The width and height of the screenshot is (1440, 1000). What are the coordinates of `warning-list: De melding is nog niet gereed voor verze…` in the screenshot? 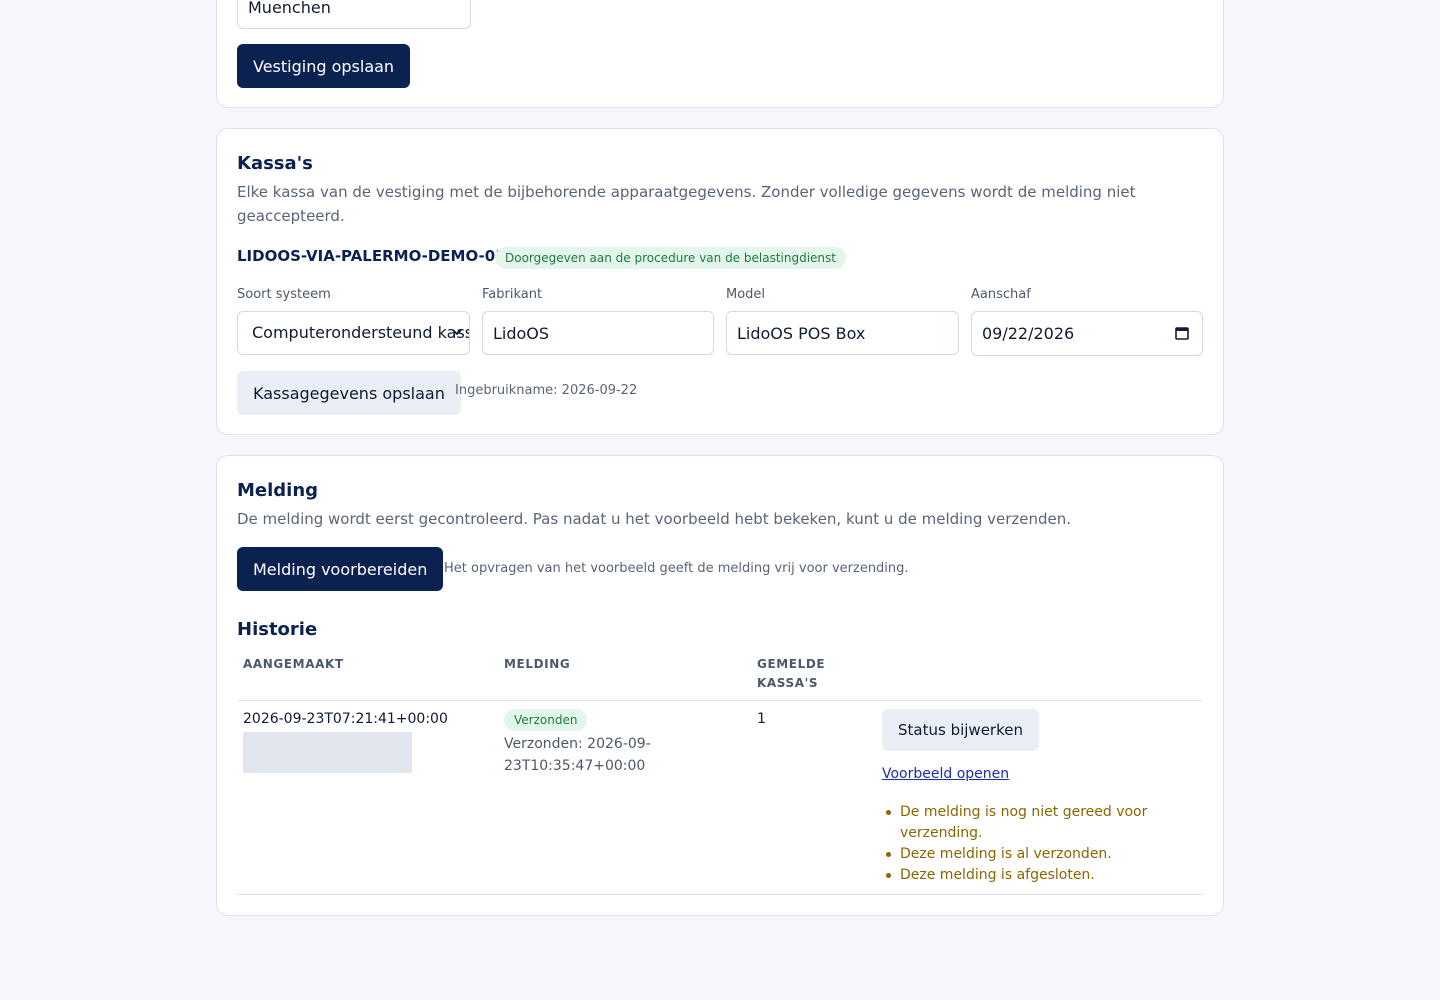 It's located at (1032, 844).